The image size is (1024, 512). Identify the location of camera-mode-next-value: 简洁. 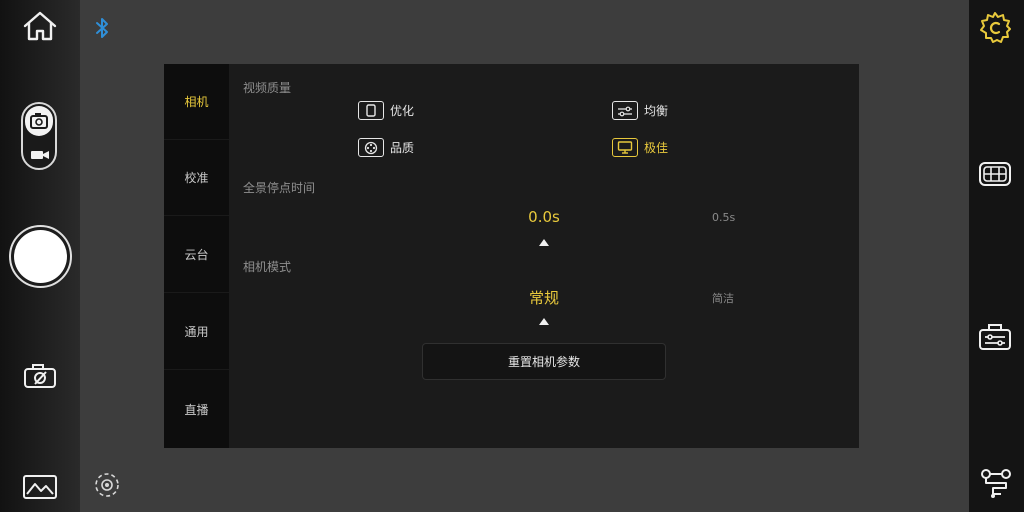
(723, 298).